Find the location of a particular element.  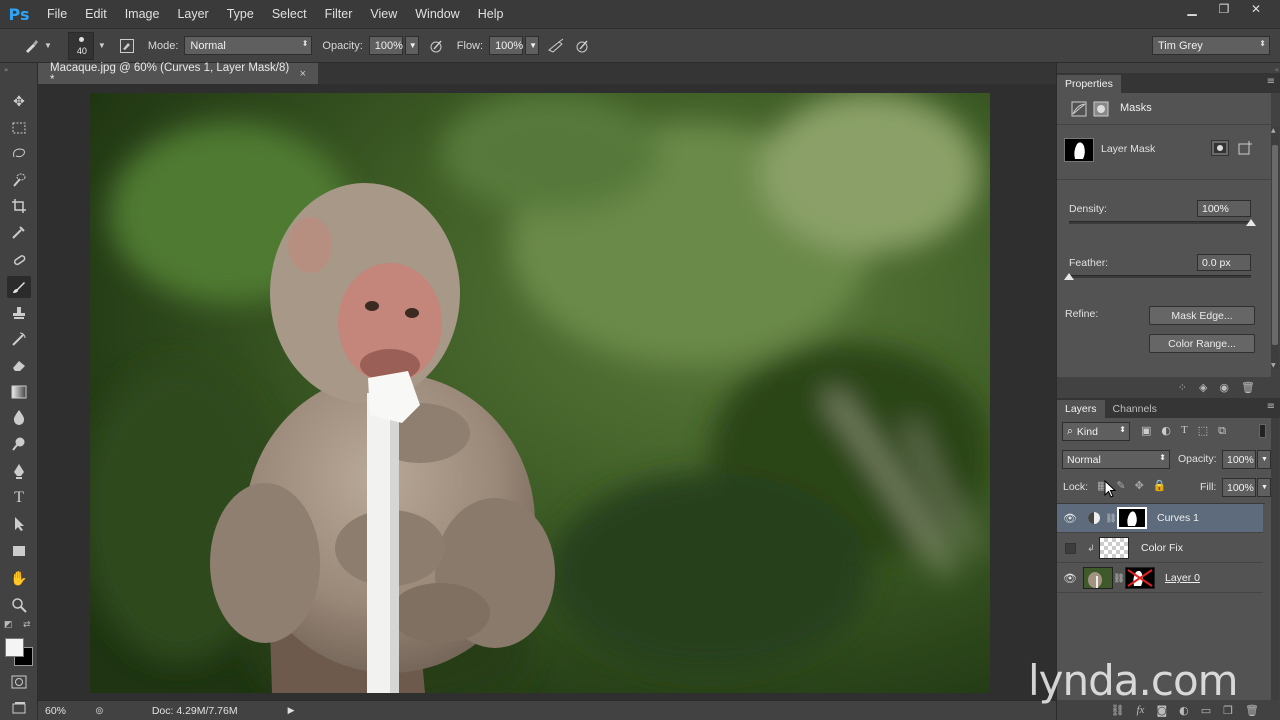

layer-filter-select: ⌕ Kind ⬍ is located at coordinates (1096, 431).